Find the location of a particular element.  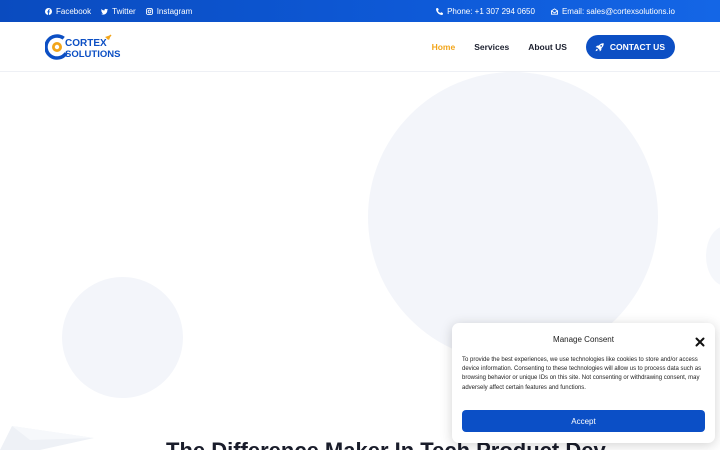

accept-button: Accept is located at coordinates (583, 421).